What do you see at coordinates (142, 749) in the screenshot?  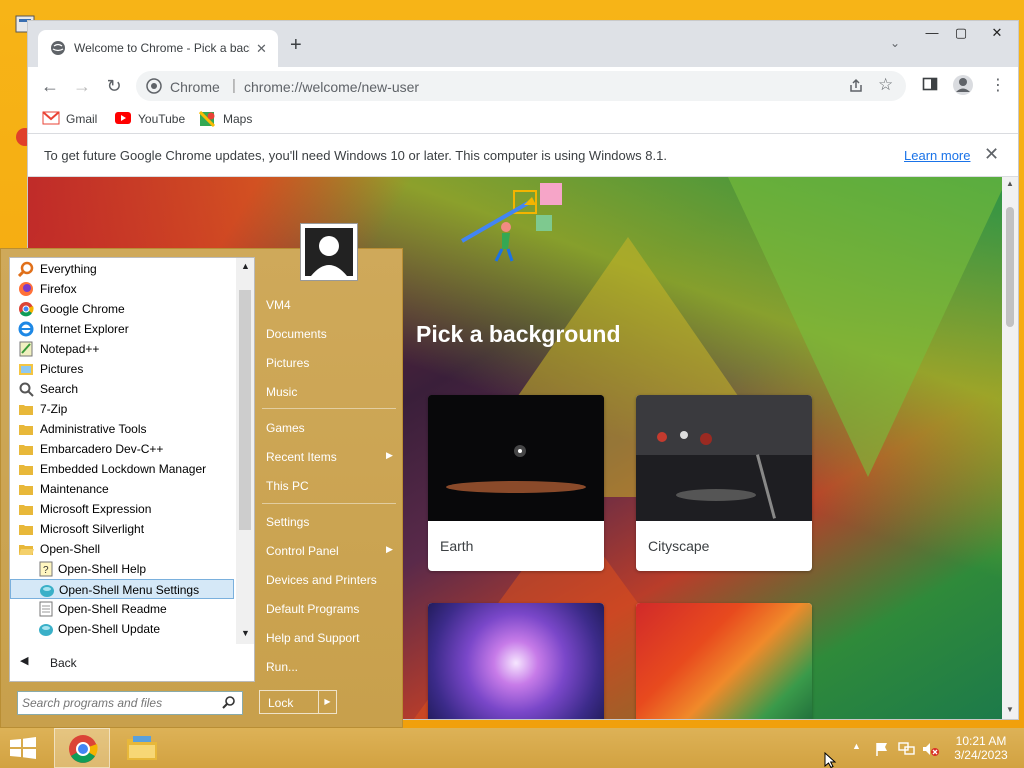 I see `file-explorer-icon` at bounding box center [142, 749].